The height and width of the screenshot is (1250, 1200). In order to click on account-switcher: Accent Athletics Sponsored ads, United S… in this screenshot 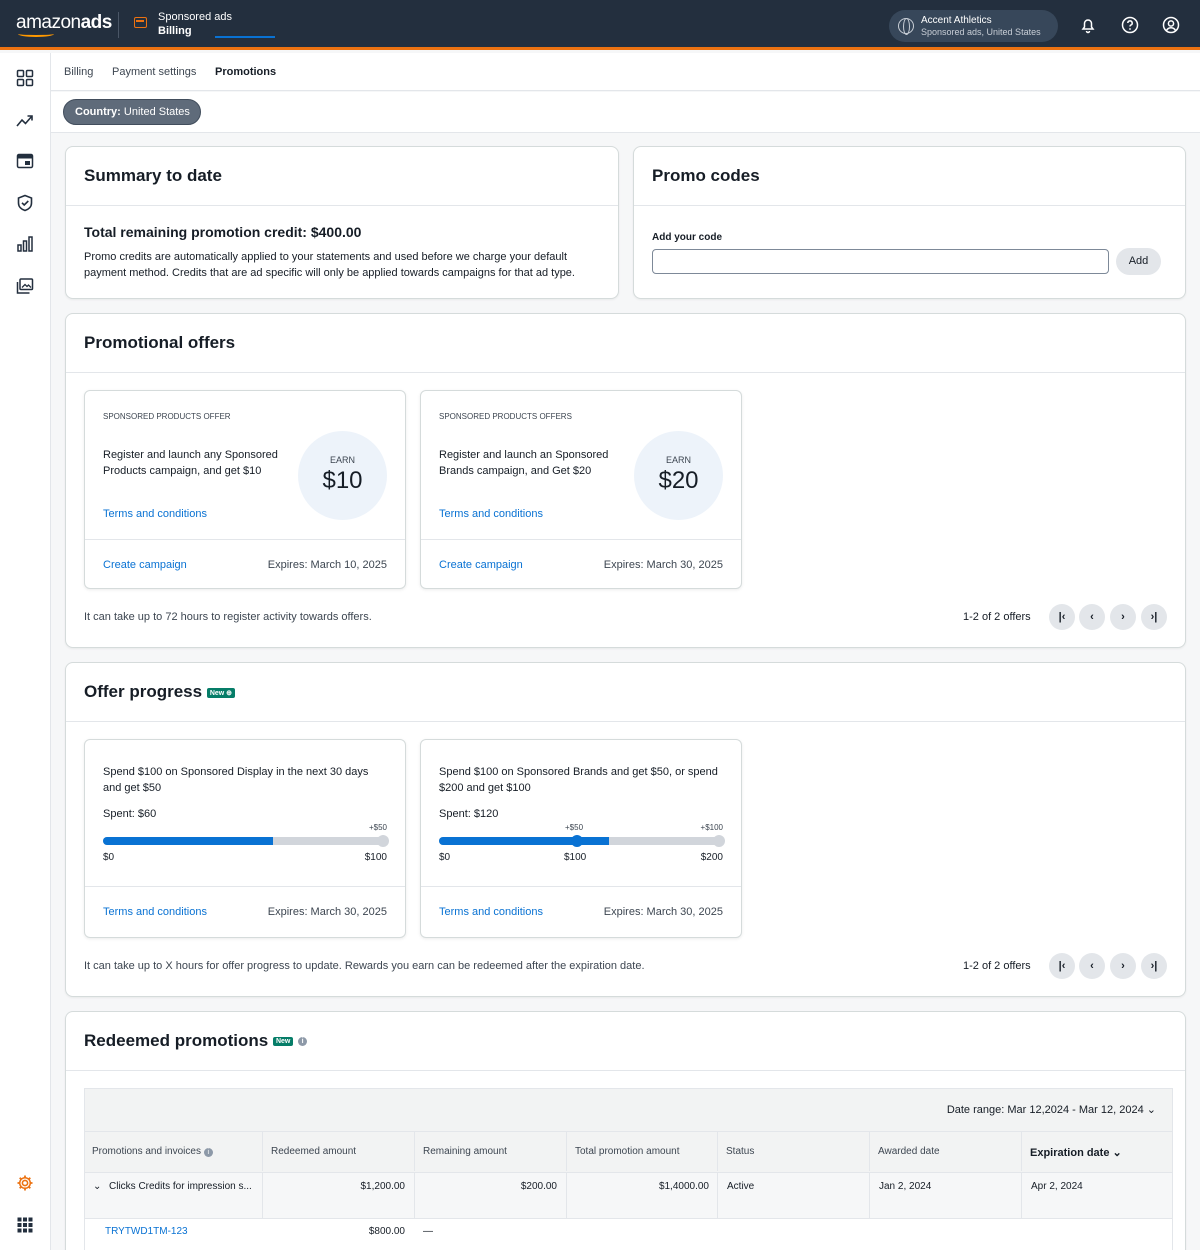, I will do `click(973, 26)`.